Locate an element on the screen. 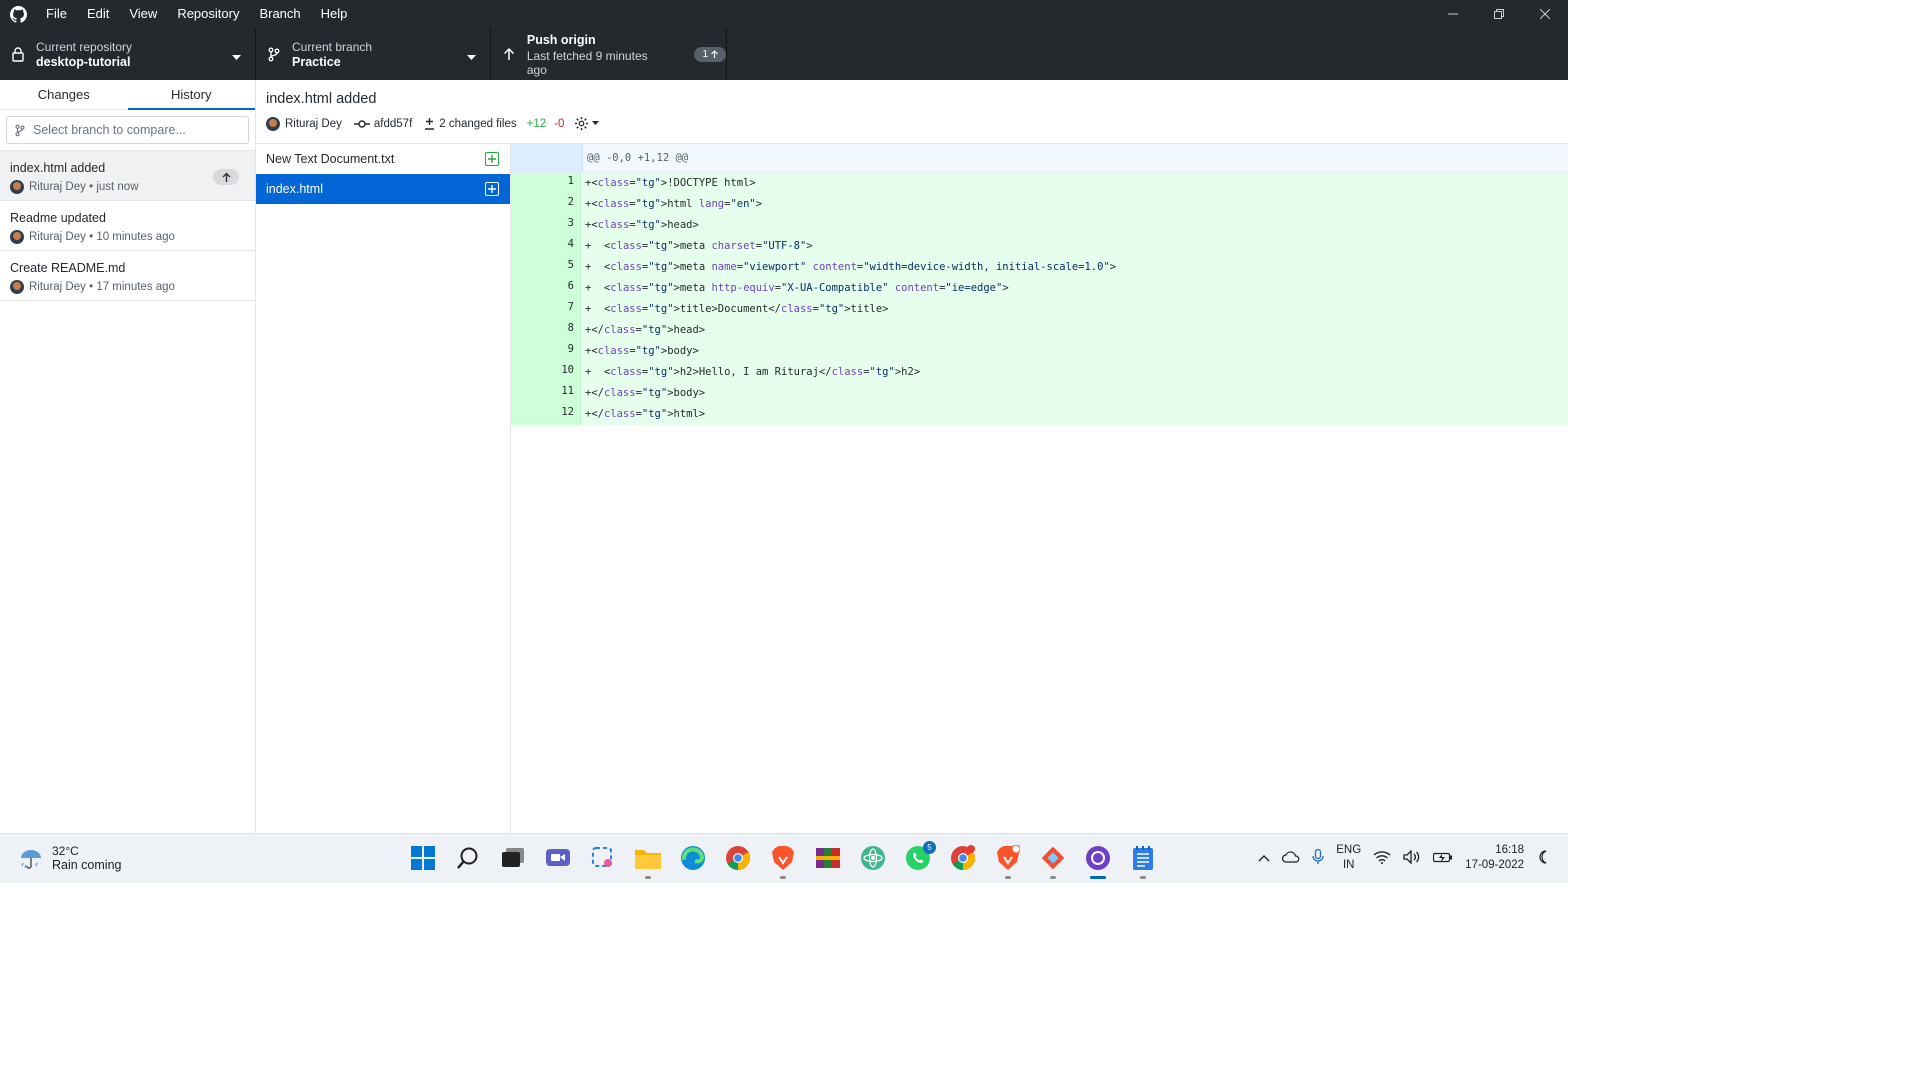  line-number: 6 is located at coordinates (563, 288).